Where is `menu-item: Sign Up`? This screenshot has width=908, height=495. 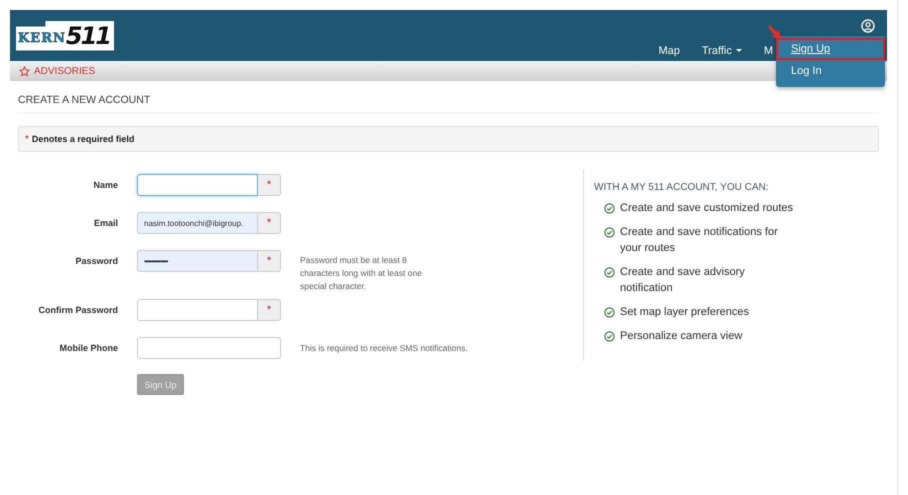
menu-item: Sign Up is located at coordinates (830, 49).